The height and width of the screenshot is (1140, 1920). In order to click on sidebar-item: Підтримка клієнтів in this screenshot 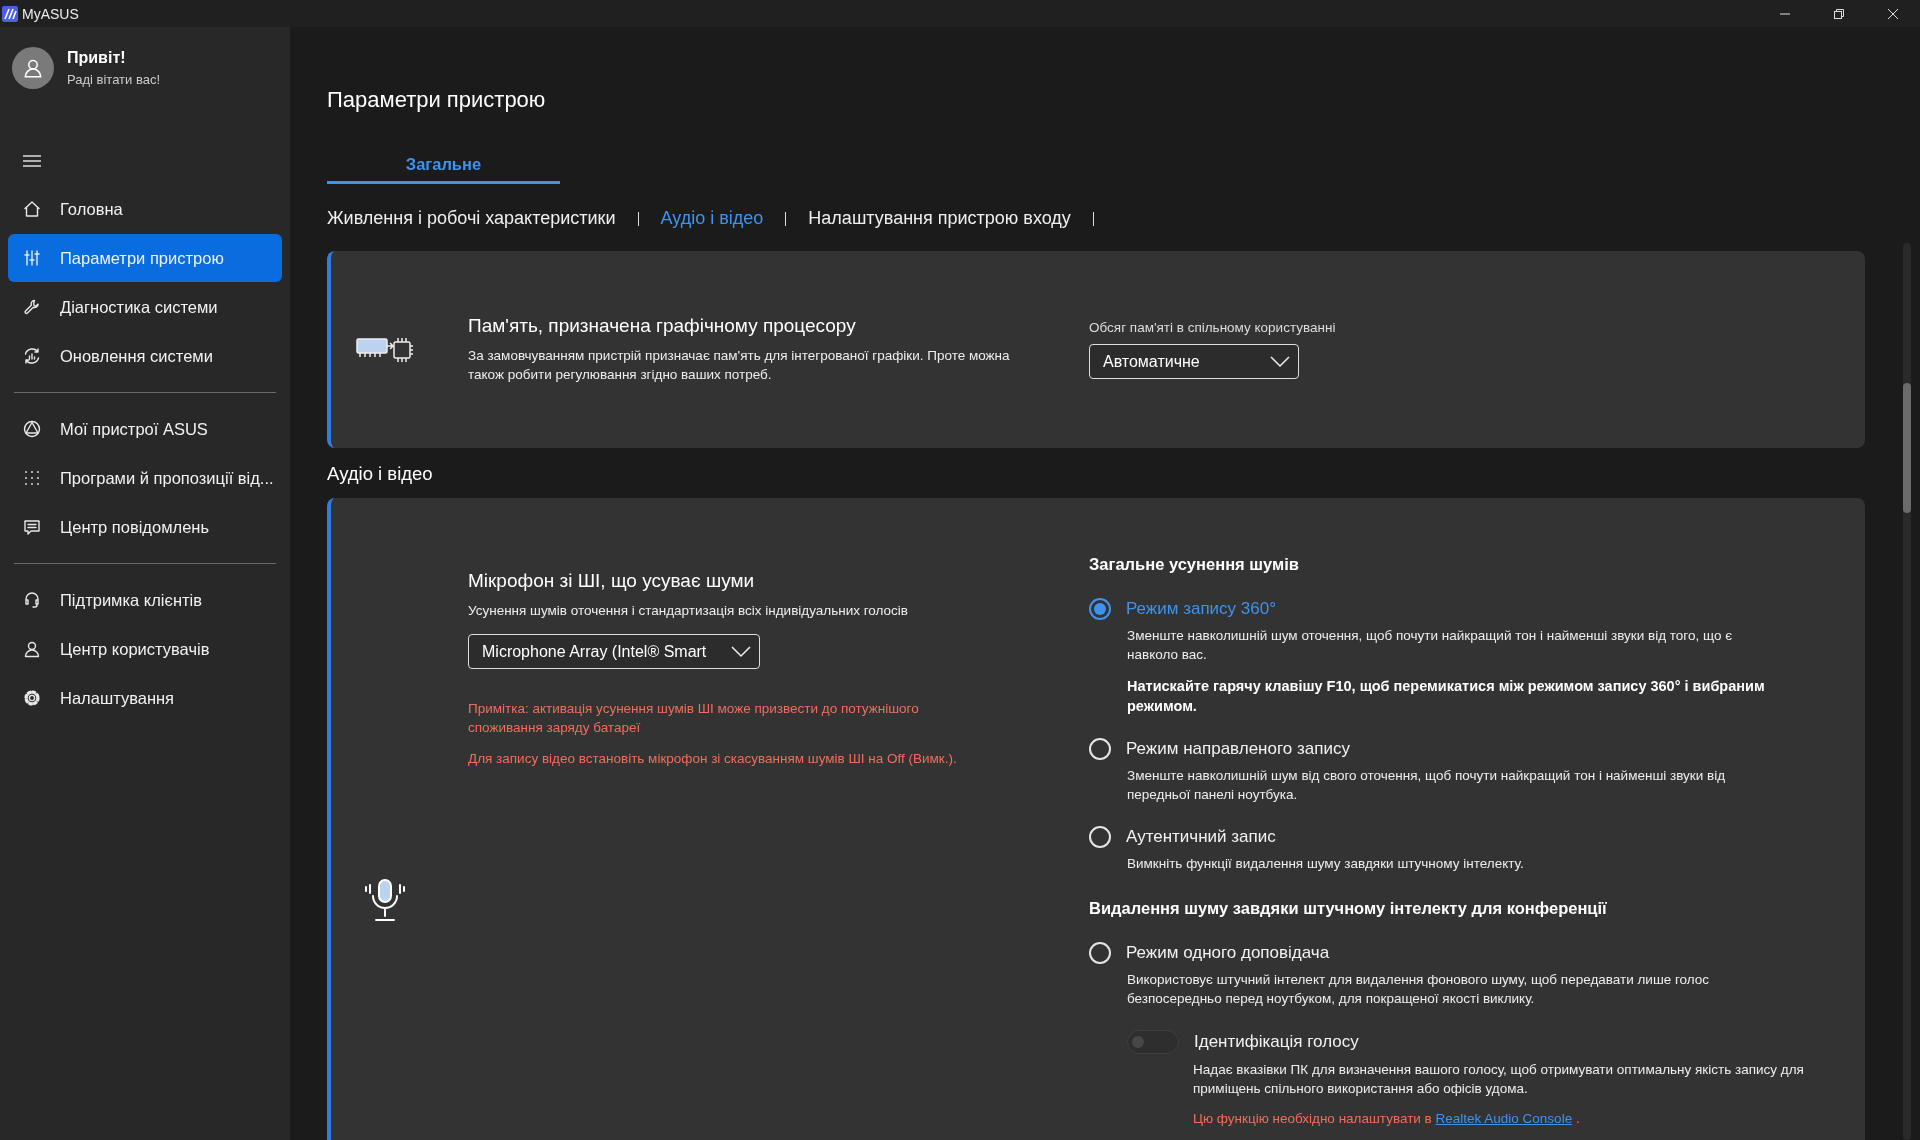, I will do `click(145, 600)`.